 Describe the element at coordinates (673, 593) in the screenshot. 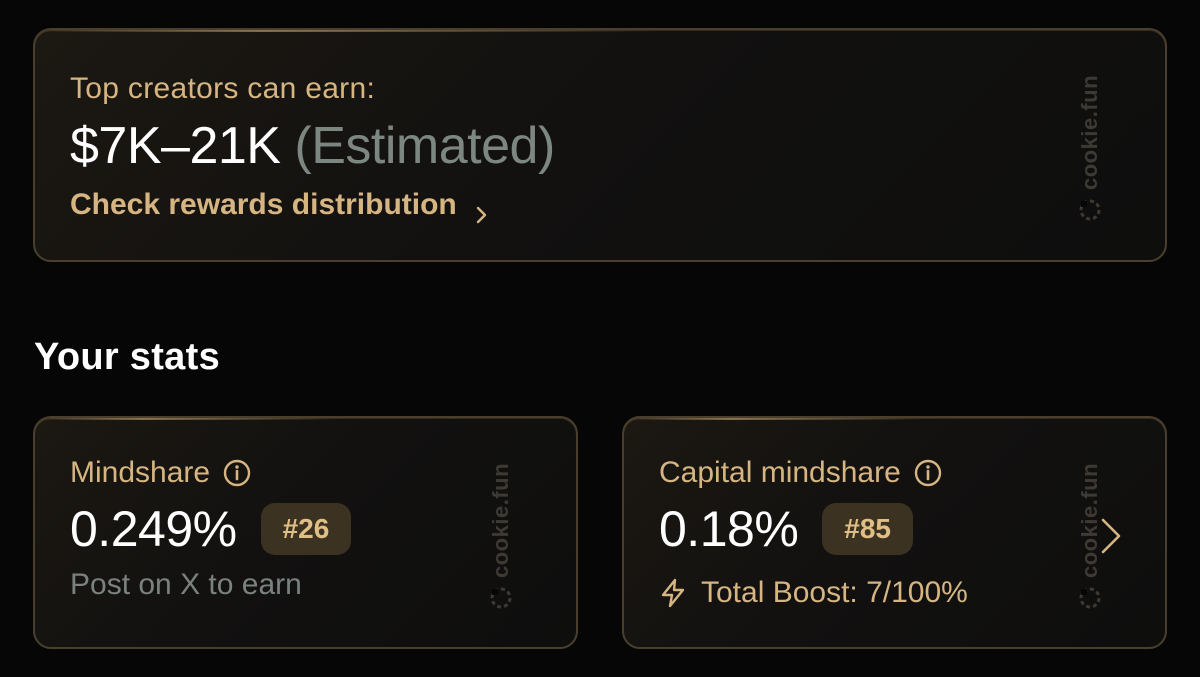

I see `lightning-icon` at that location.